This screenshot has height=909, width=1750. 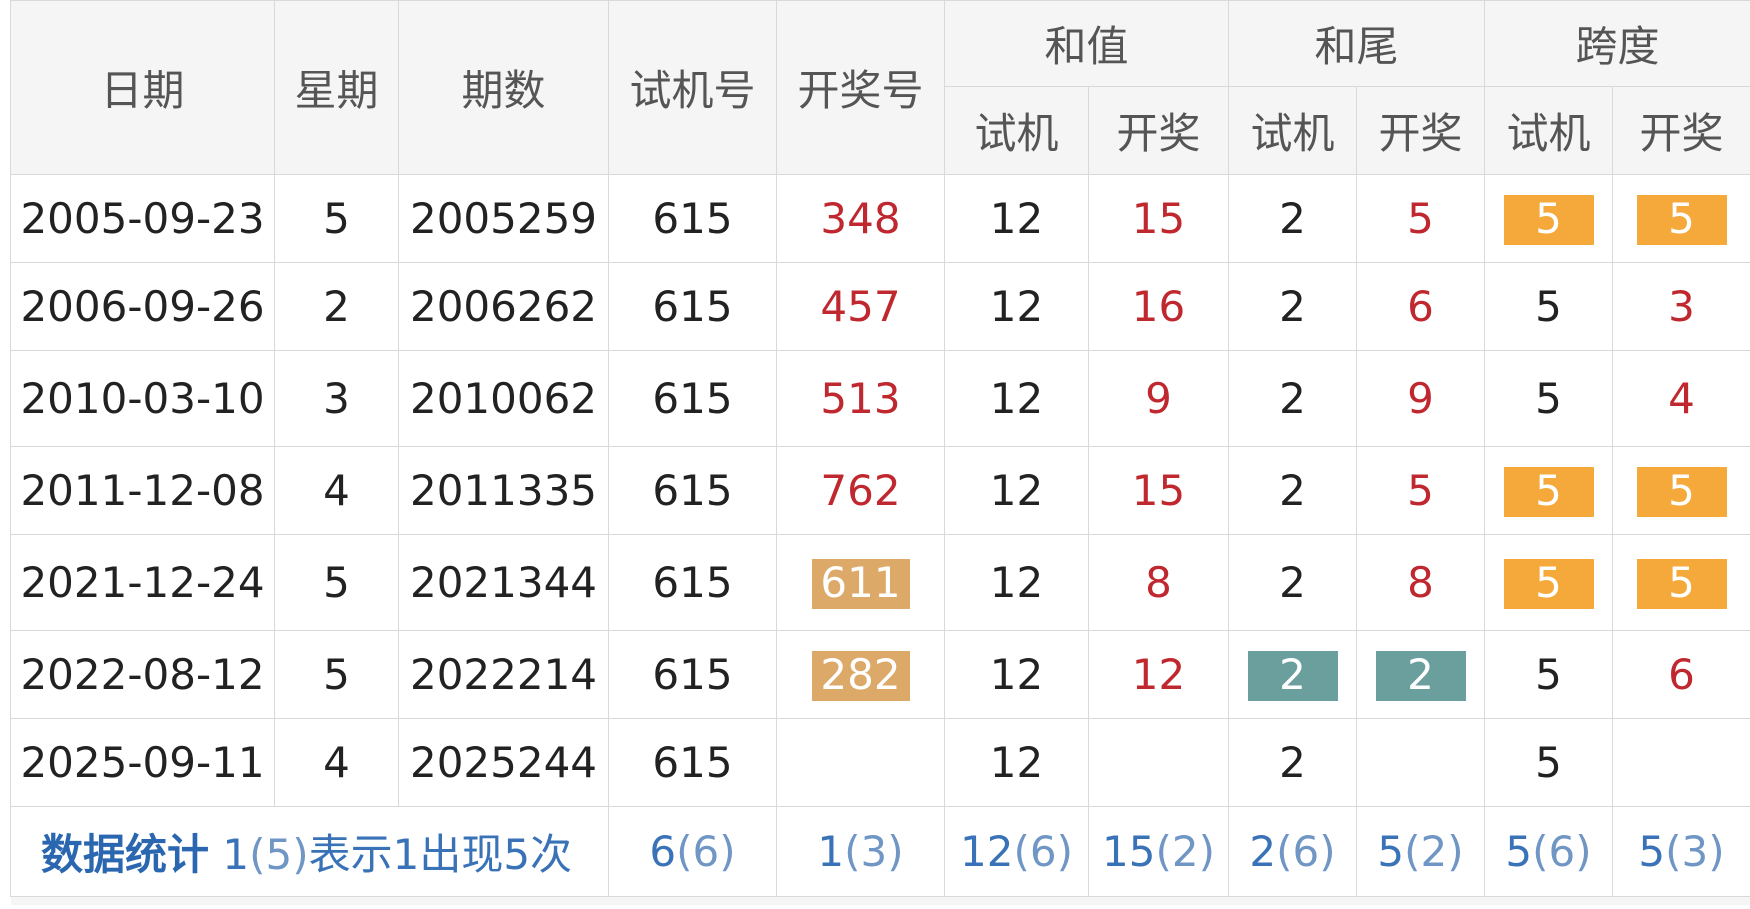 What do you see at coordinates (860, 306) in the screenshot?
I see `cell-draw: 457` at bounding box center [860, 306].